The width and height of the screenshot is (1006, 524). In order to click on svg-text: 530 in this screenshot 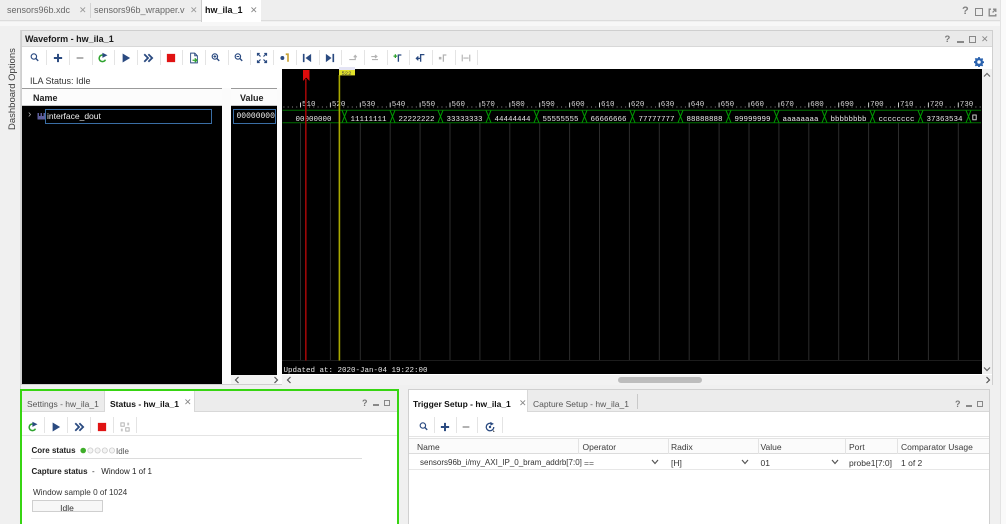, I will do `click(369, 105)`.